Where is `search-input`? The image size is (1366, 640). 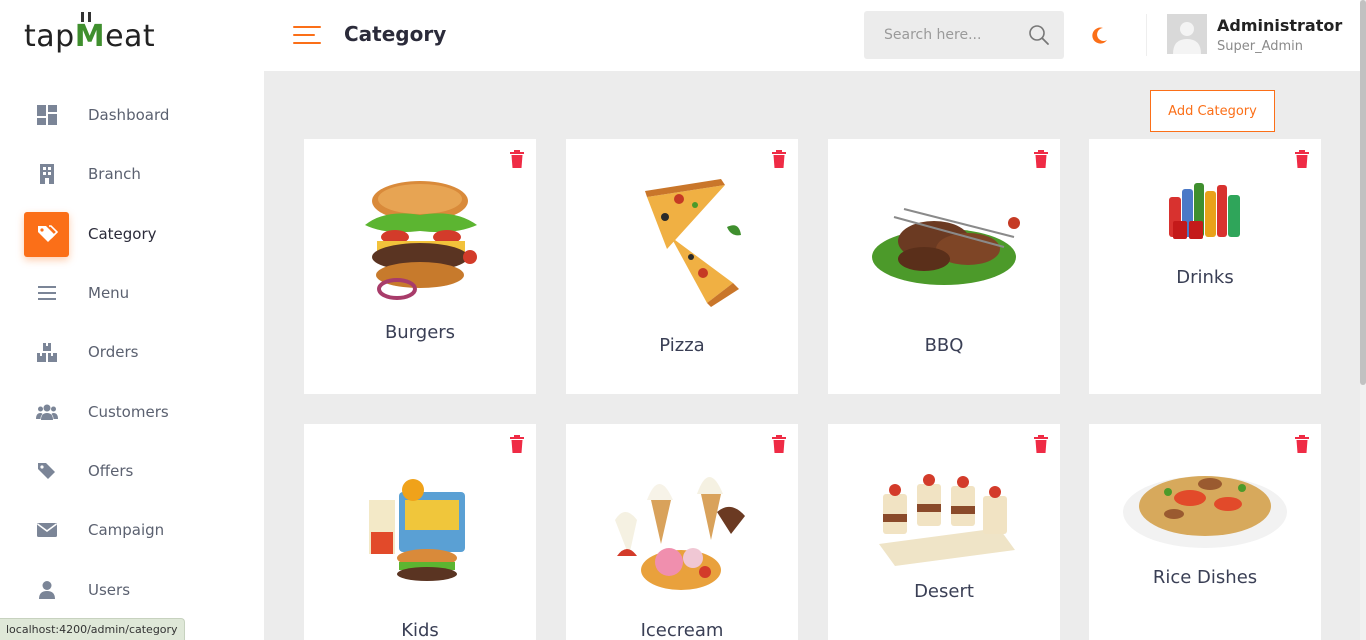 search-input is located at coordinates (944, 35).